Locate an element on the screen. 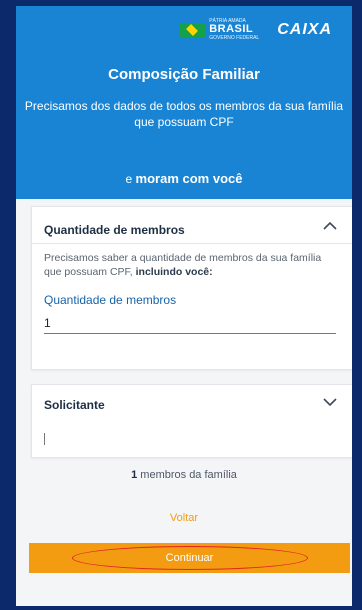 The width and height of the screenshot is (362, 610). card-divider is located at coordinates (192, 243).